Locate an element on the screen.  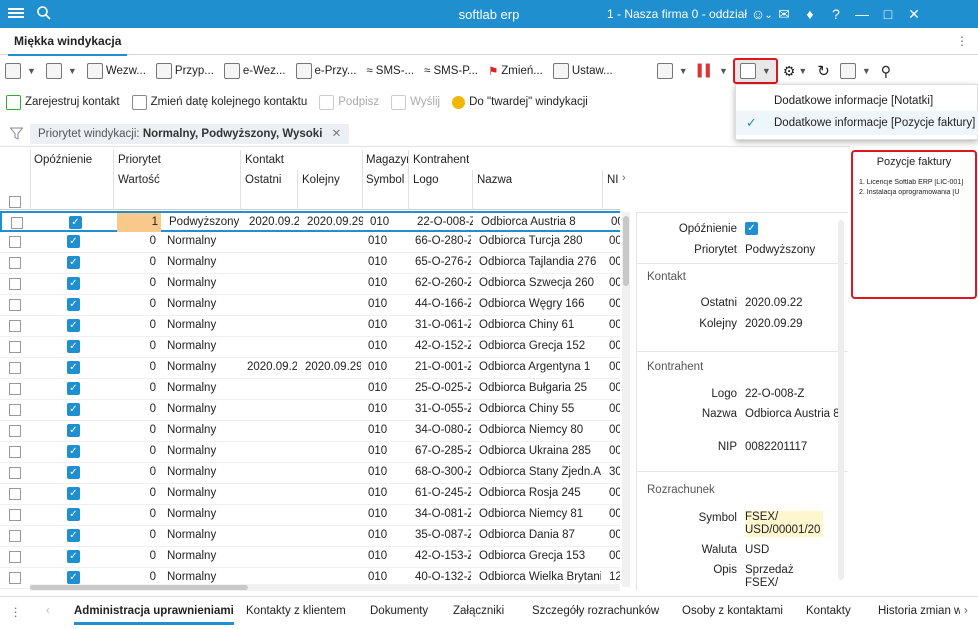
header-kontrahent: Kontrahent is located at coordinates (441, 160).